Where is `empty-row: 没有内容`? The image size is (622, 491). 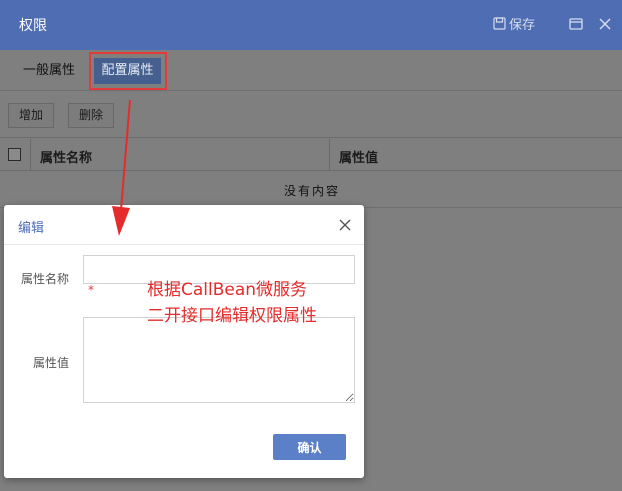
empty-row: 没有内容 is located at coordinates (311, 189).